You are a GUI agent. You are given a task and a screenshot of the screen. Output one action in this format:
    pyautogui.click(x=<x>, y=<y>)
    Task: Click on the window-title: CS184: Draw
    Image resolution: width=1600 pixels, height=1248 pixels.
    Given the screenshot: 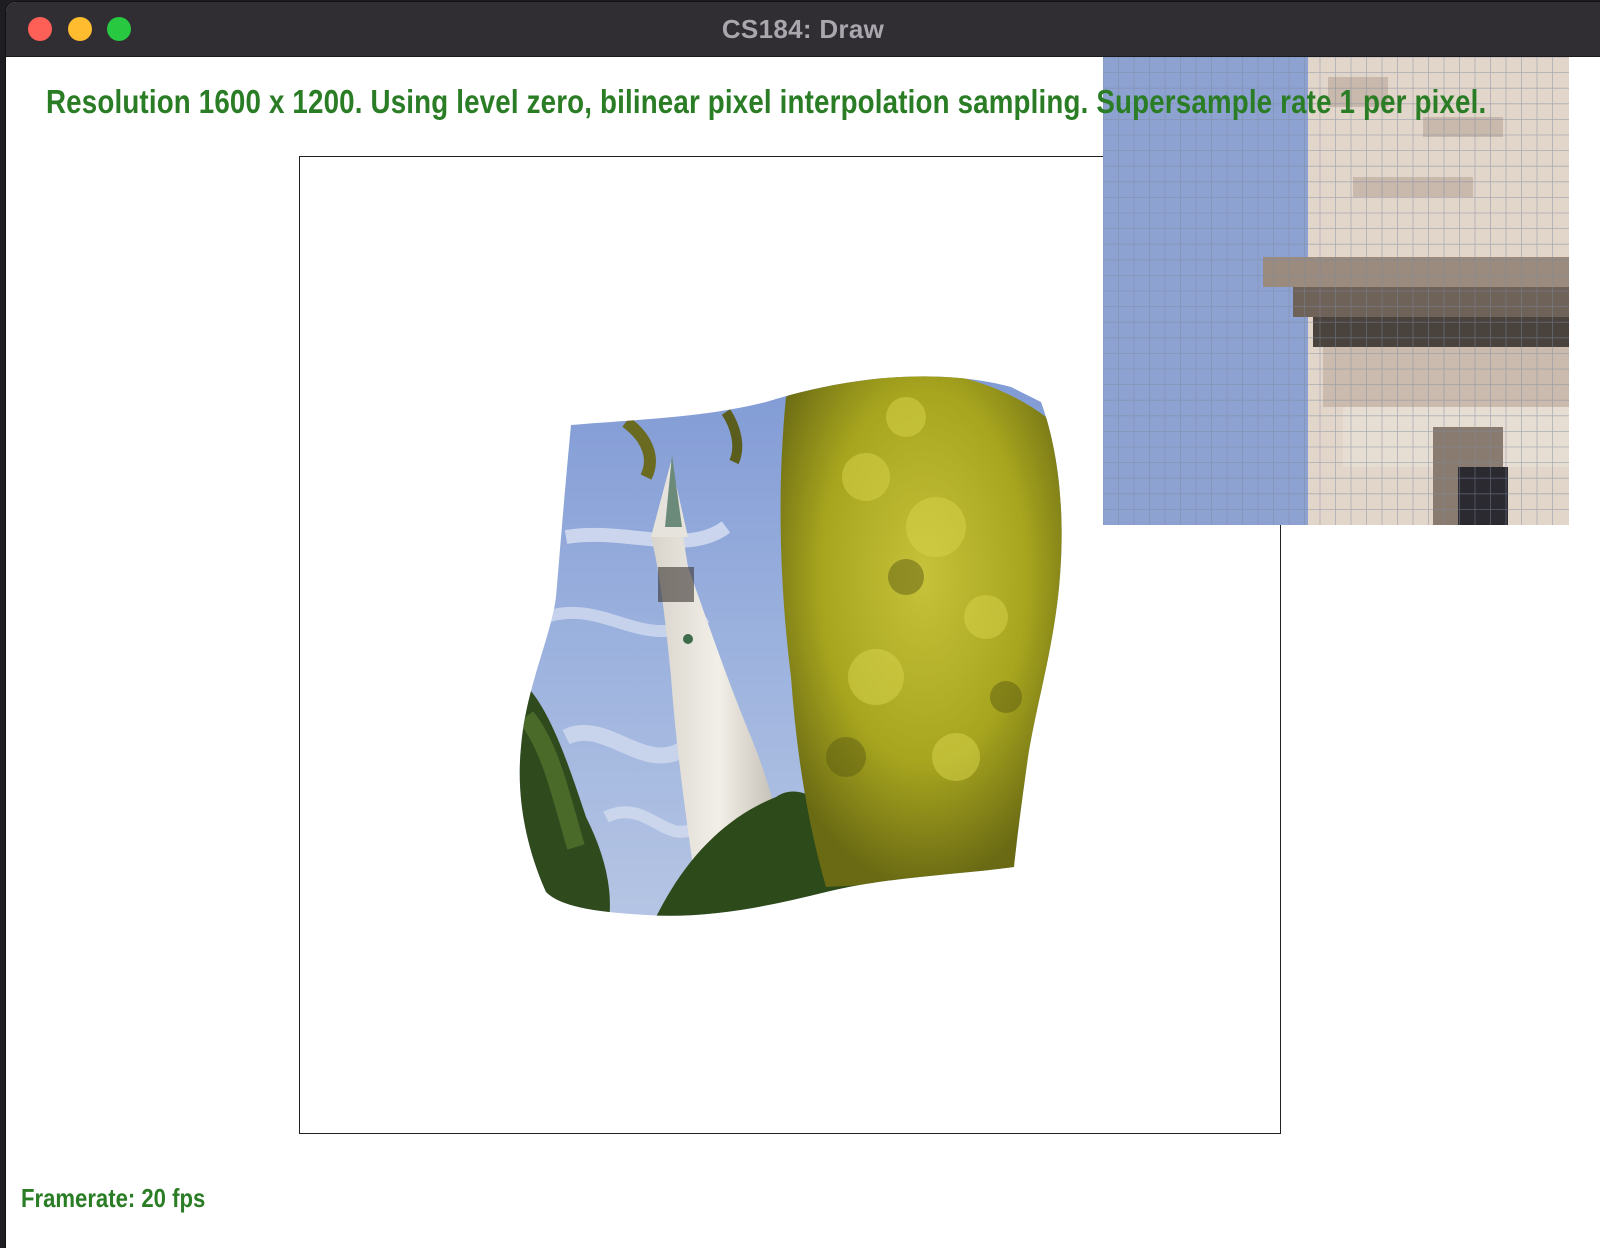 What is the action you would take?
    pyautogui.click(x=803, y=29)
    